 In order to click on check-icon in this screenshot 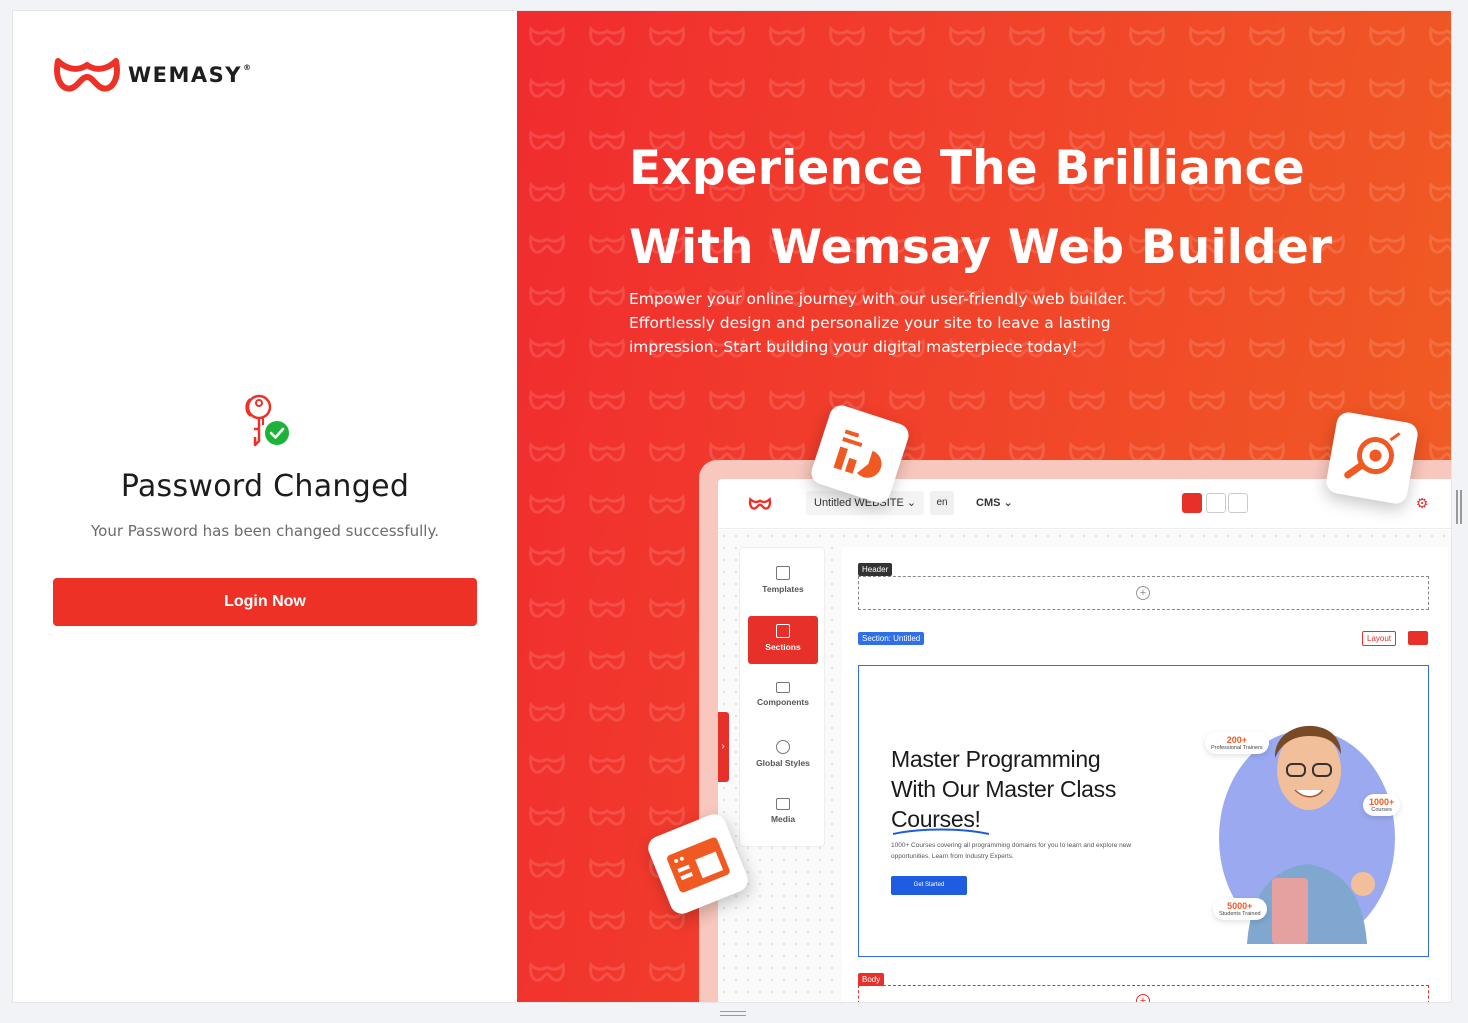, I will do `click(277, 433)`.